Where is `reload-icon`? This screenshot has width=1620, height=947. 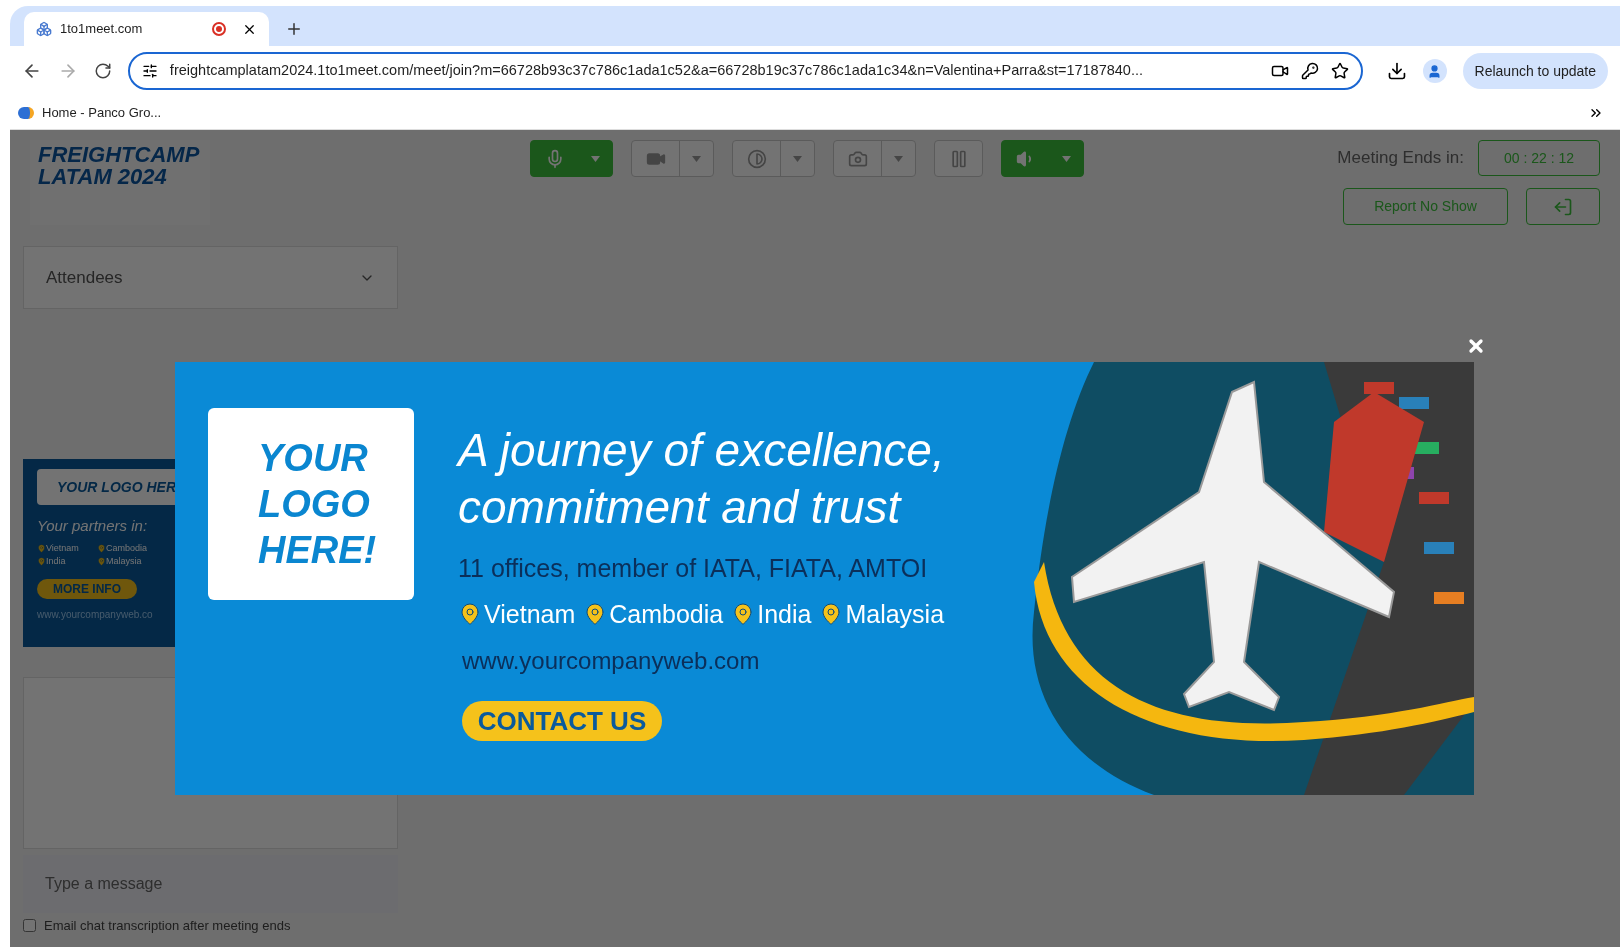
reload-icon is located at coordinates (102, 71).